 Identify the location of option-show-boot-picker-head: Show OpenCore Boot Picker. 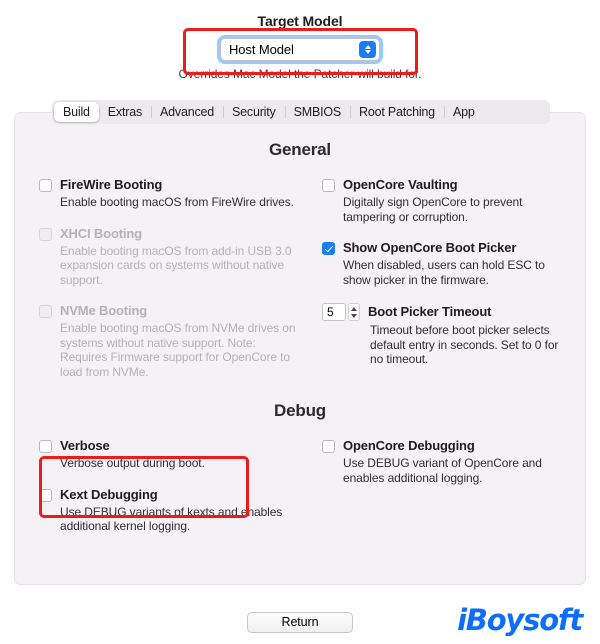
(441, 248).